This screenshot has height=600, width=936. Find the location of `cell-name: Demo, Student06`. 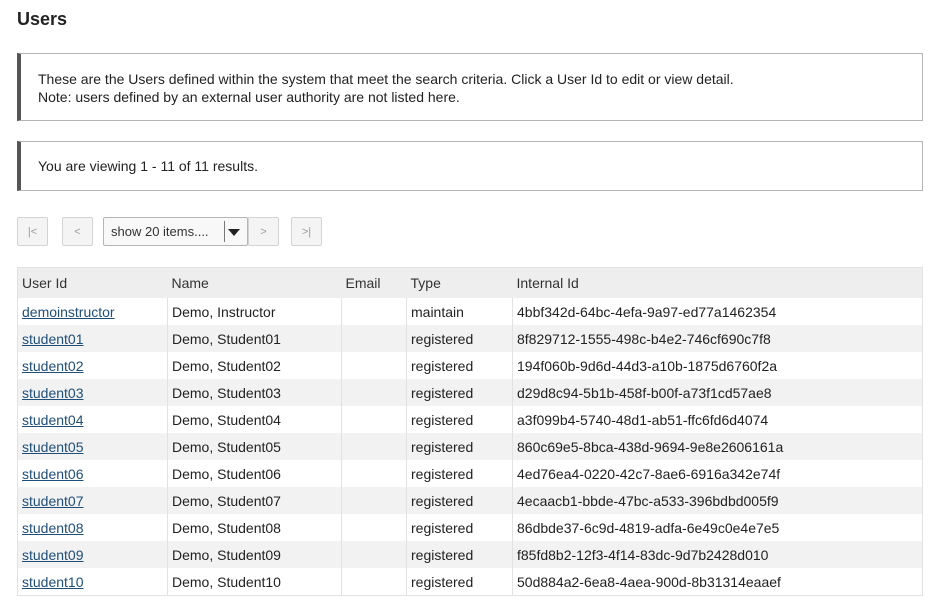

cell-name: Demo, Student06 is located at coordinates (254, 473).